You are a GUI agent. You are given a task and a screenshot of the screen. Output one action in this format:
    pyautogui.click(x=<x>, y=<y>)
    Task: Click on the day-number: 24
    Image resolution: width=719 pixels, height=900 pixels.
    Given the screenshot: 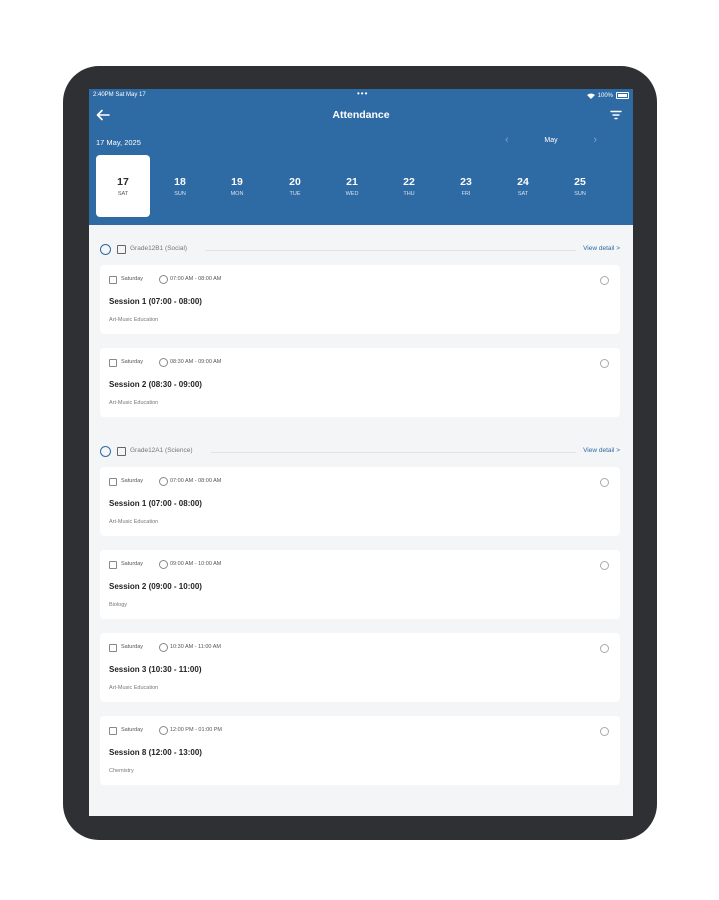 What is the action you would take?
    pyautogui.click(x=523, y=182)
    